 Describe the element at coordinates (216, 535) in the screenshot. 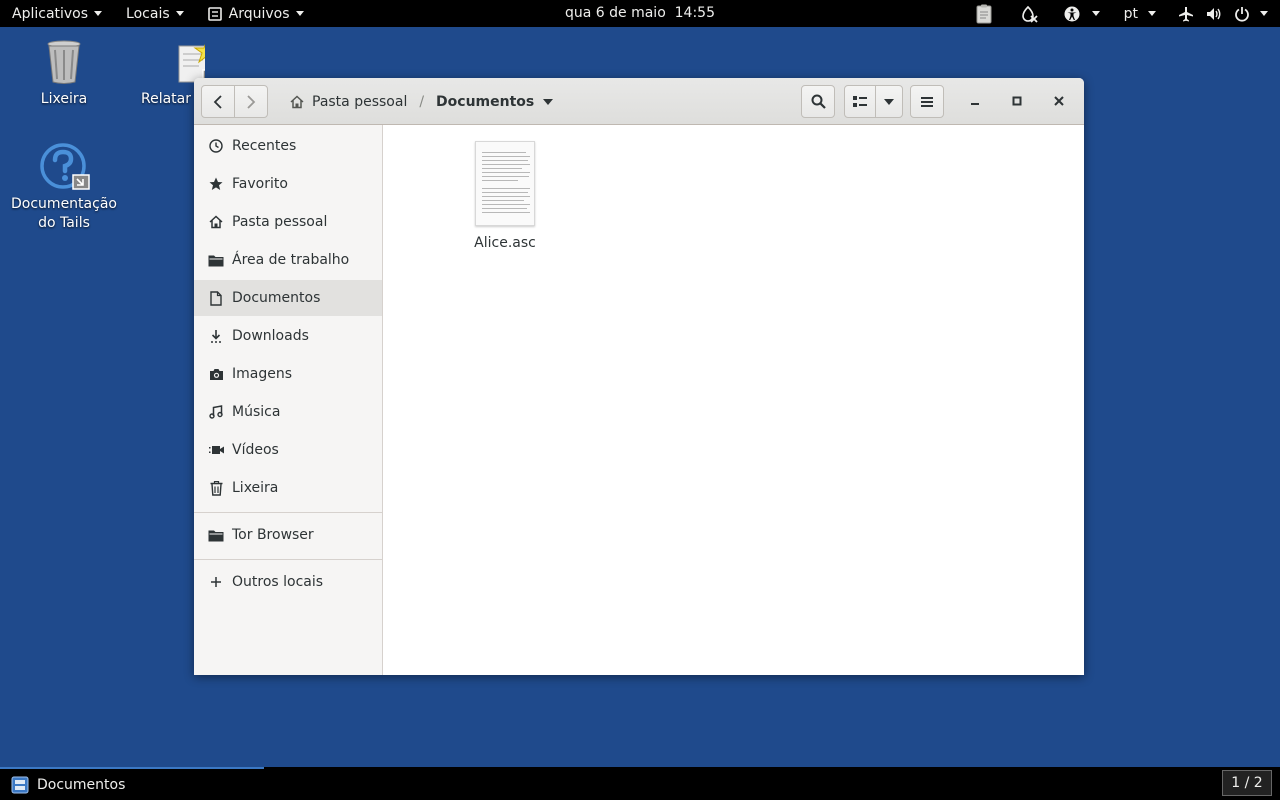

I see `folder-icon` at that location.